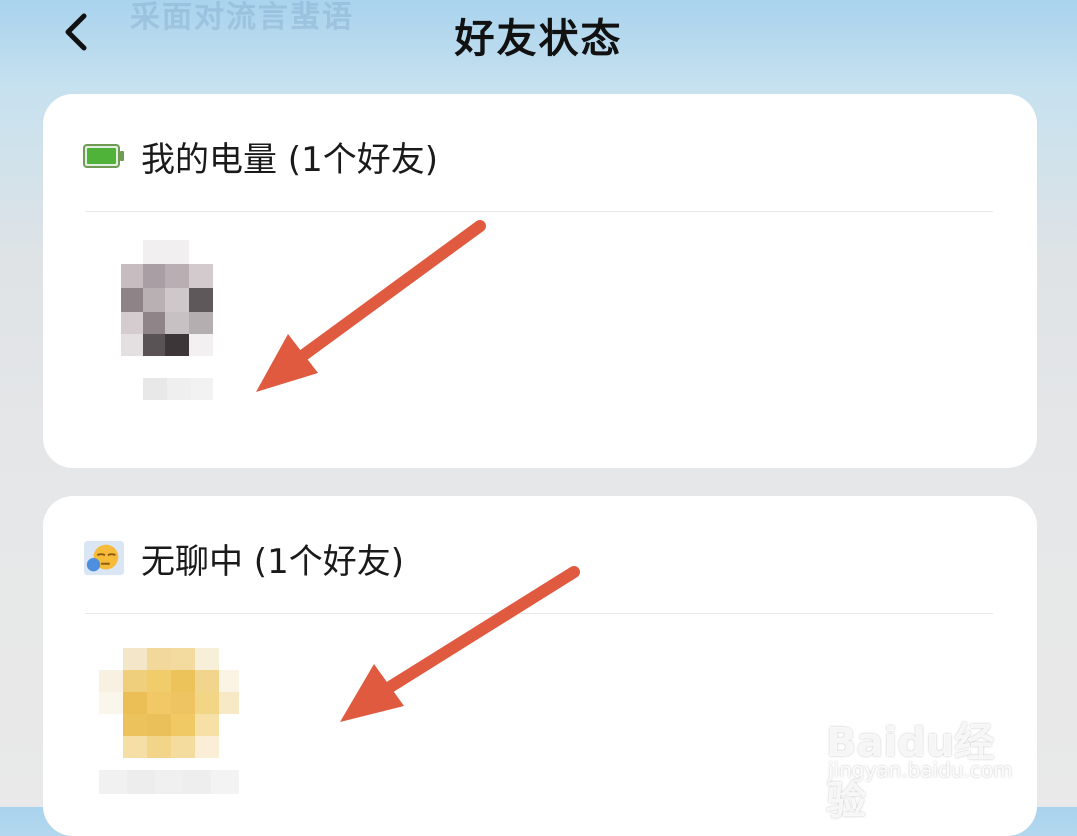 The width and height of the screenshot is (1077, 836). I want to click on bored-emoji-icon, so click(104, 558).